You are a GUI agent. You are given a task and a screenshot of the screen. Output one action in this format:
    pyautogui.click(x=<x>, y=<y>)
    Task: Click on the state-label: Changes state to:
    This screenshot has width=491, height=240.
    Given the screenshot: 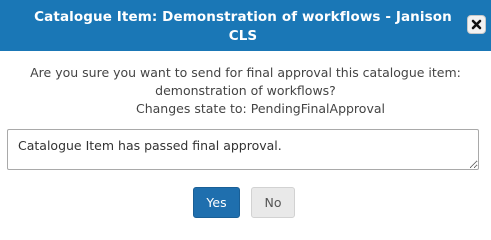 What is the action you would take?
    pyautogui.click(x=191, y=108)
    